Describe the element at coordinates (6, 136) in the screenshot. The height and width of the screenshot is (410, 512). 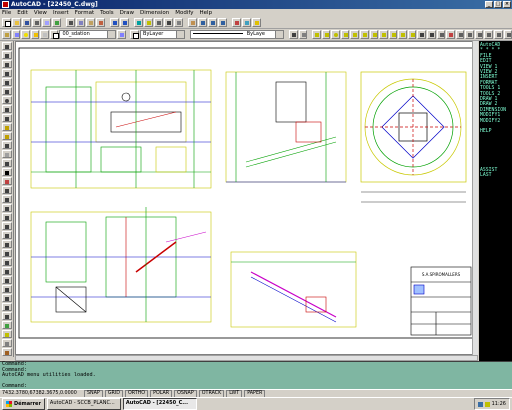
I see `make-block-icon` at that location.